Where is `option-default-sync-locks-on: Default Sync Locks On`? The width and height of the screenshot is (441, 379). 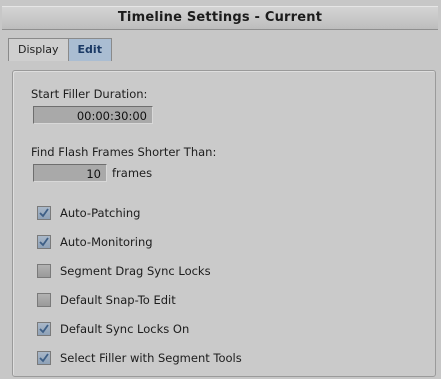
option-default-sync-locks-on: Default Sync Locks On is located at coordinates (113, 329).